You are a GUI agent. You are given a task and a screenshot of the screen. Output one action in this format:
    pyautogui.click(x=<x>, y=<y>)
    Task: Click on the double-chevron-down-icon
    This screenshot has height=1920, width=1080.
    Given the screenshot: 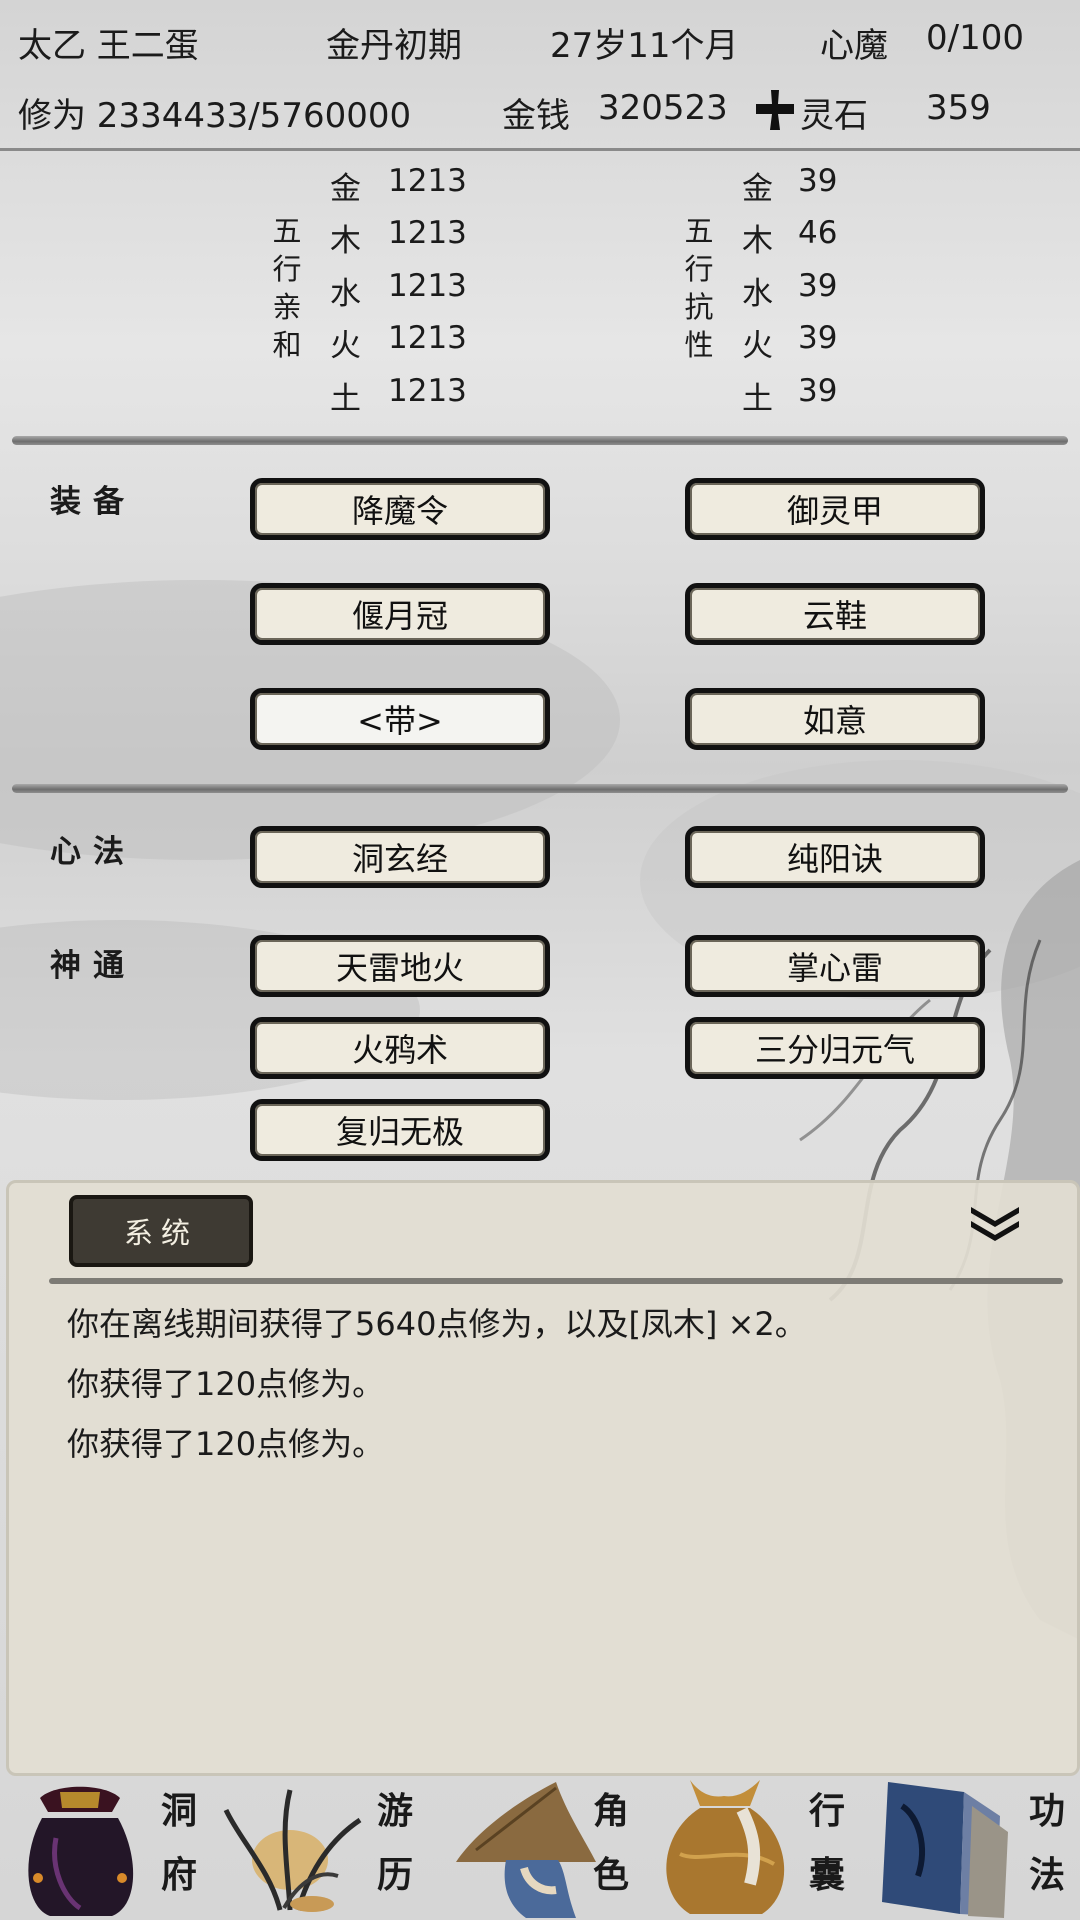 What is the action you would take?
    pyautogui.click(x=995, y=1223)
    